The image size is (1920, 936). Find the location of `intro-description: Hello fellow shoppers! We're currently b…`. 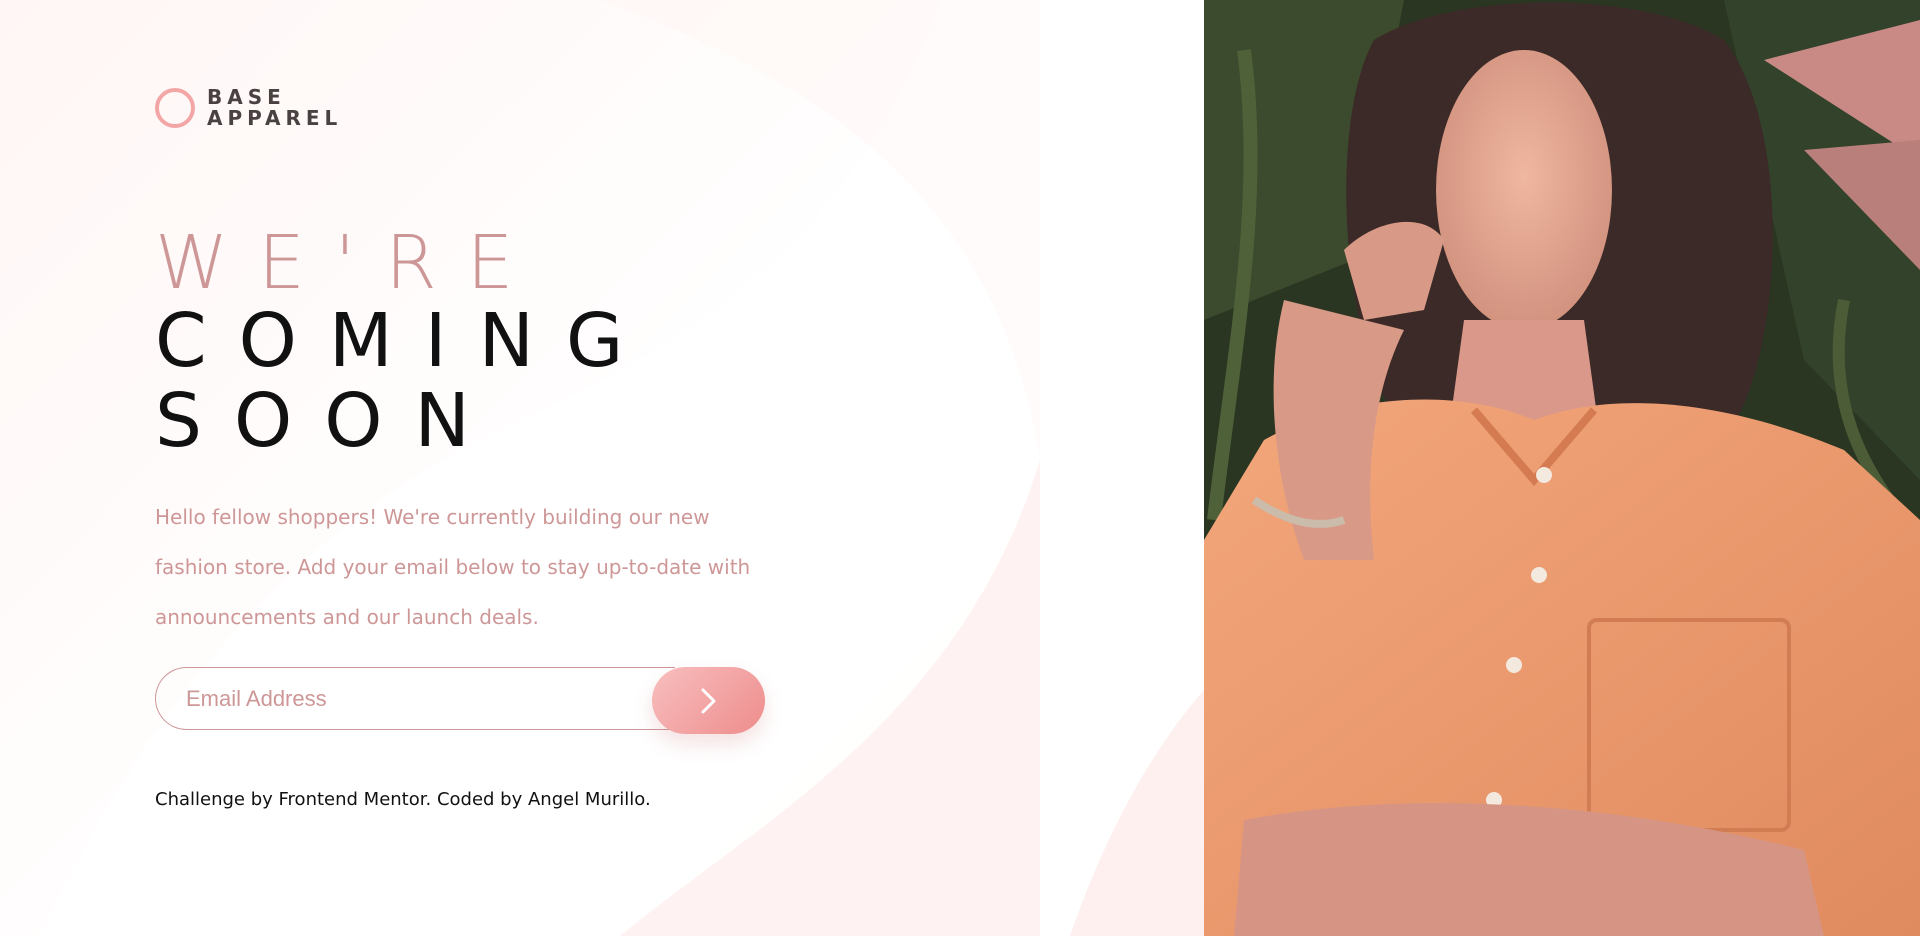

intro-description: Hello fellow shoppers! We're currently b… is located at coordinates (453, 567).